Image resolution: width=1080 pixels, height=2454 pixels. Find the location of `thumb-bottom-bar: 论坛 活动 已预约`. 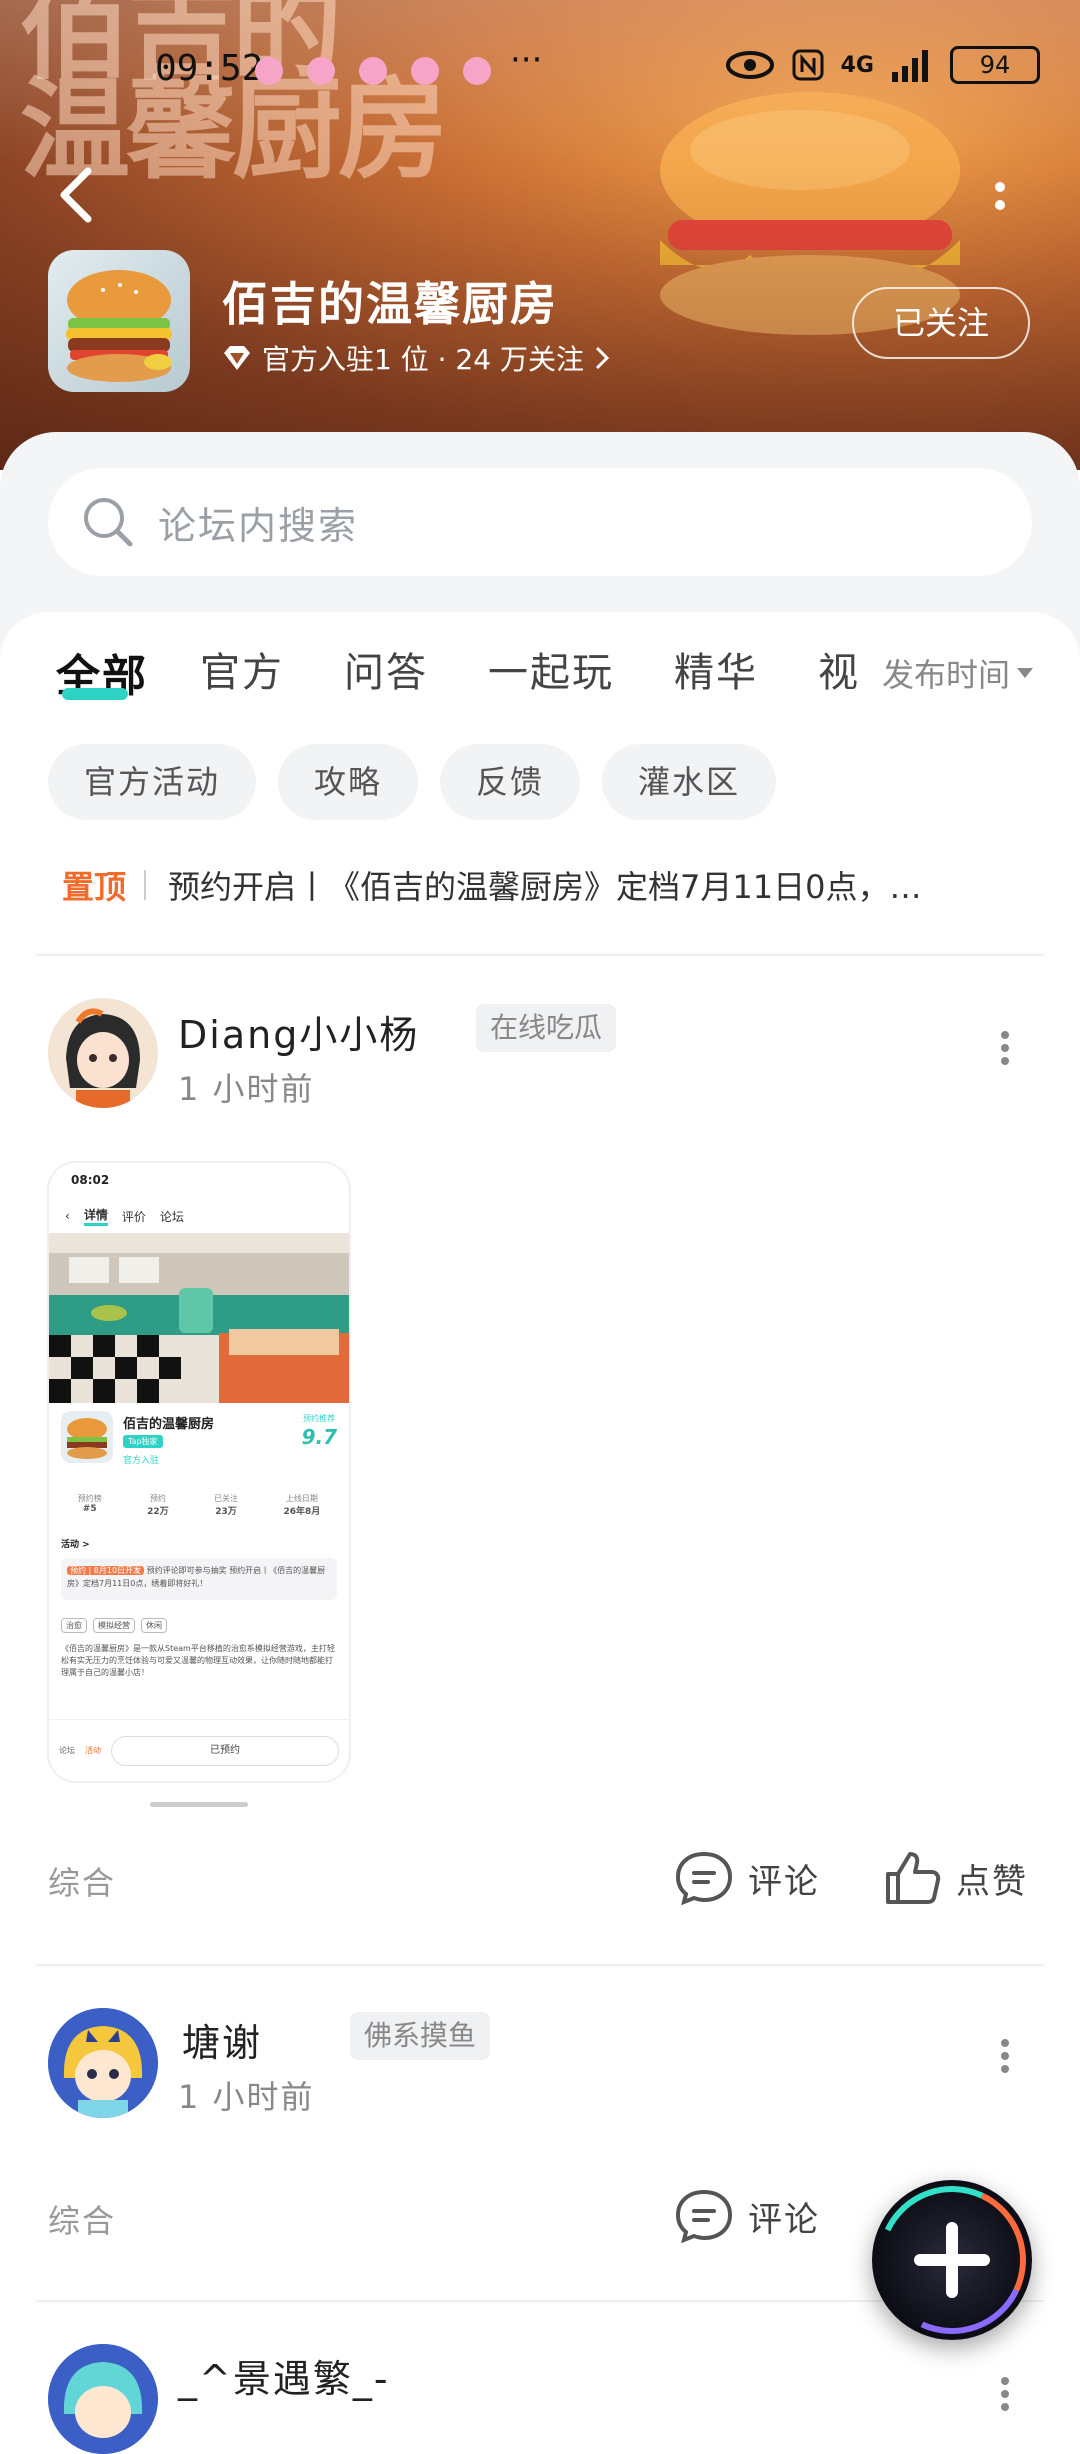

thumb-bottom-bar: 论坛 活动 已预约 is located at coordinates (199, 1750).